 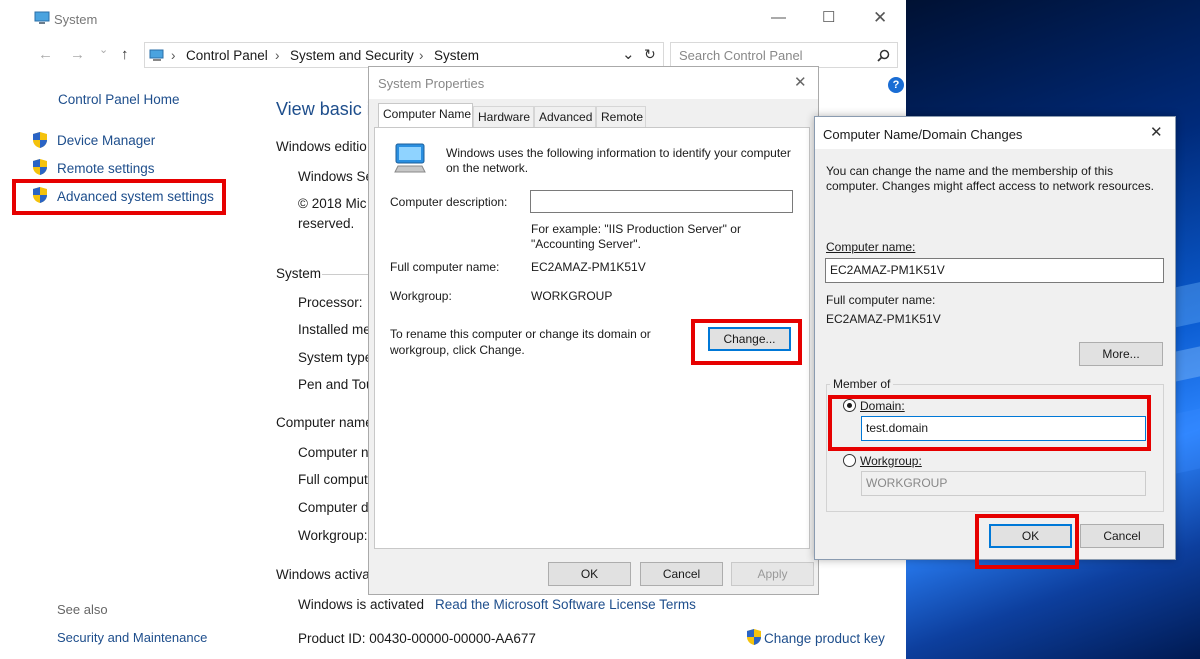 I want to click on cancel-button: Cancel, so click(x=681, y=574).